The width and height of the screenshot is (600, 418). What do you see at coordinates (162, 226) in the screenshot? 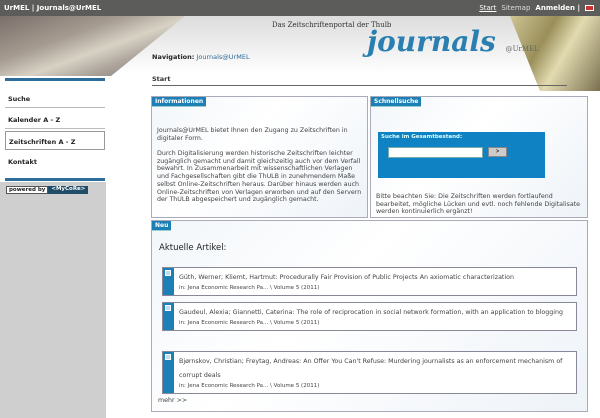
I see `new-panel-title: Neu` at bounding box center [162, 226].